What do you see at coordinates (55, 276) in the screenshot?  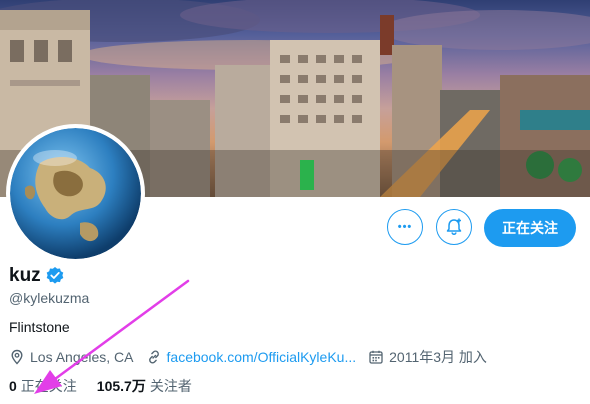 I see `verified-badge-icon` at bounding box center [55, 276].